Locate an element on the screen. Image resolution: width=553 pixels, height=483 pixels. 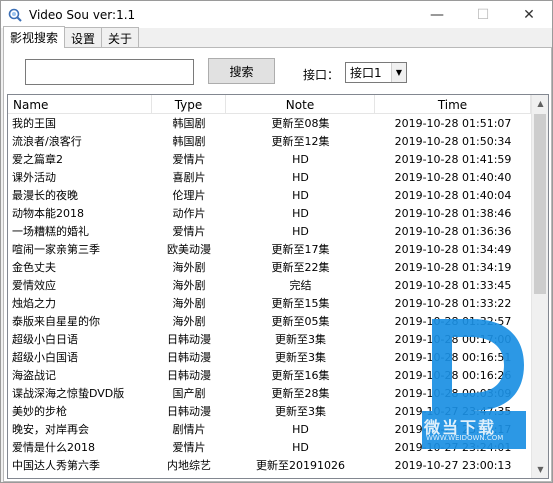
cell-time: 2019-10-28 01:32:57 is located at coordinates (453, 321).